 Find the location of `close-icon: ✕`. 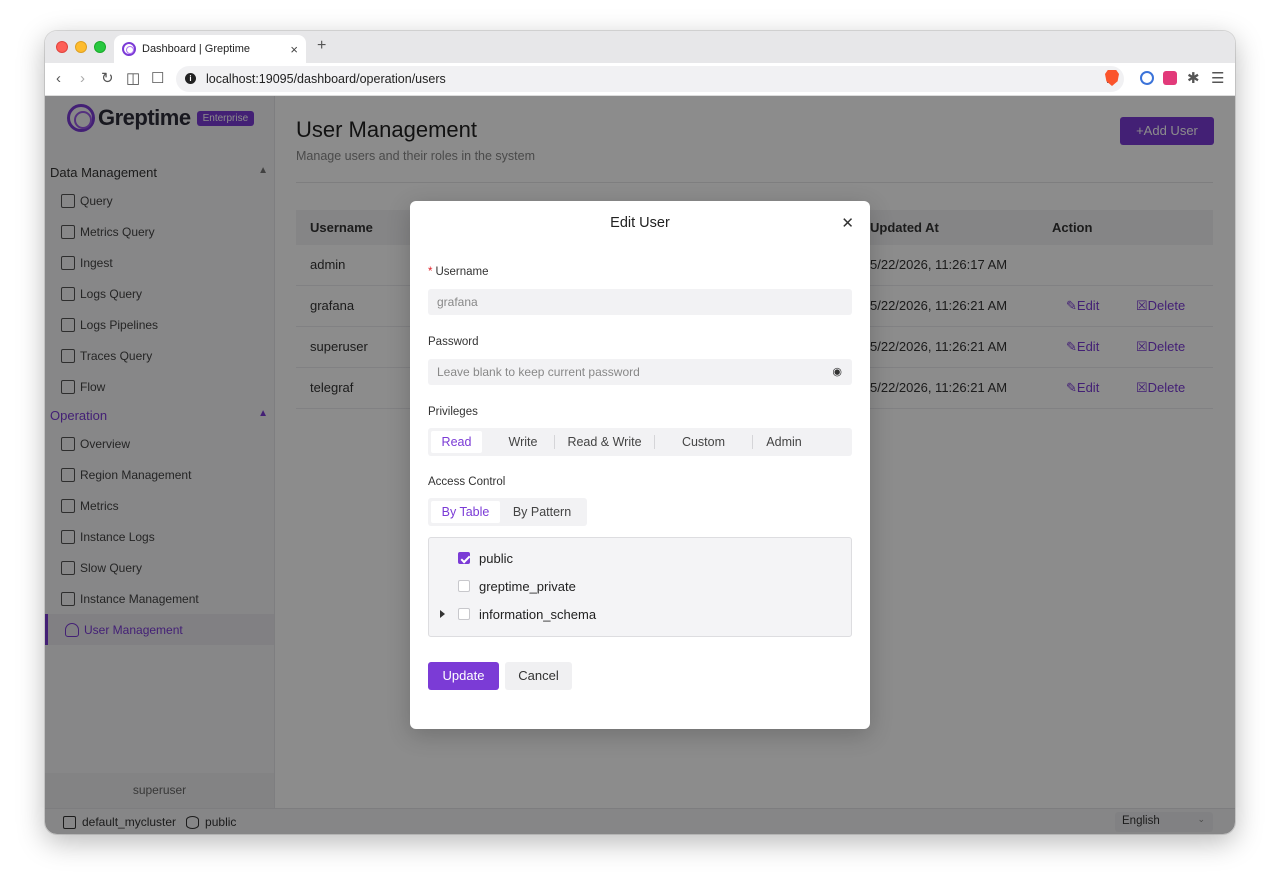

close-icon: ✕ is located at coordinates (847, 223).